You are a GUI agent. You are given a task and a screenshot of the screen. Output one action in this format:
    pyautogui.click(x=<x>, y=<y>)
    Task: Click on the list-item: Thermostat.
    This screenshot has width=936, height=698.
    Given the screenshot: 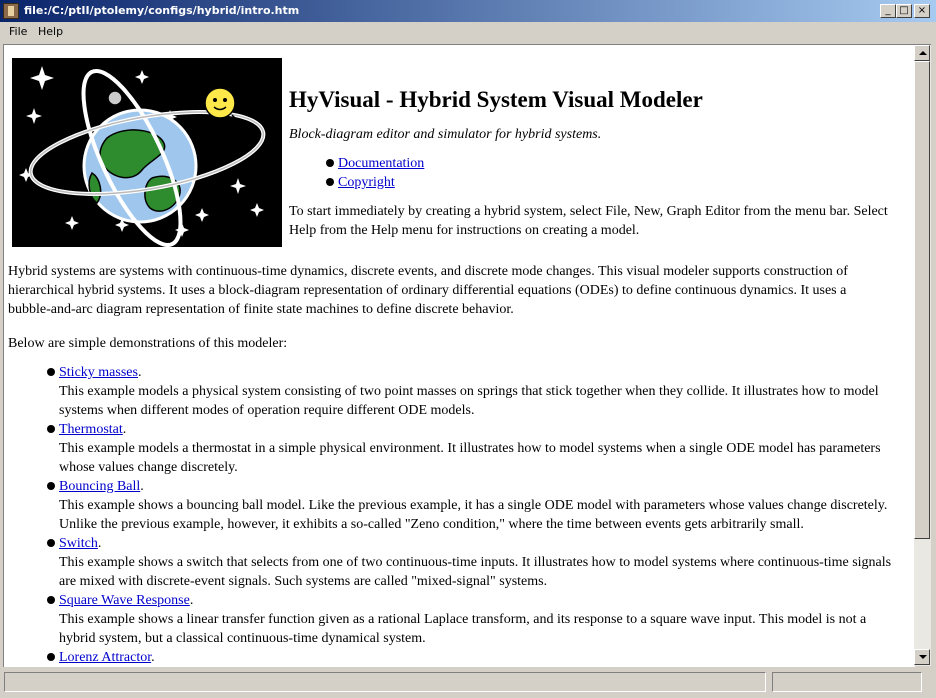 What is the action you would take?
    pyautogui.click(x=93, y=429)
    